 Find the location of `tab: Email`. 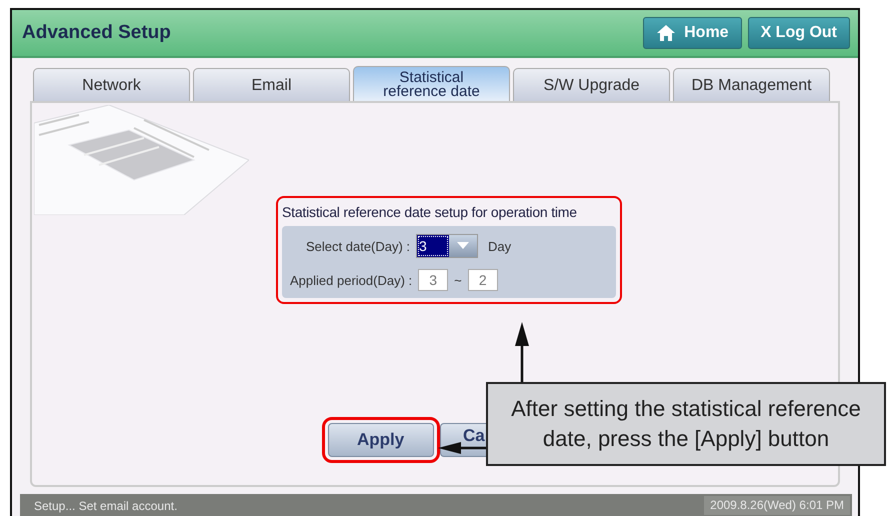

tab: Email is located at coordinates (271, 85).